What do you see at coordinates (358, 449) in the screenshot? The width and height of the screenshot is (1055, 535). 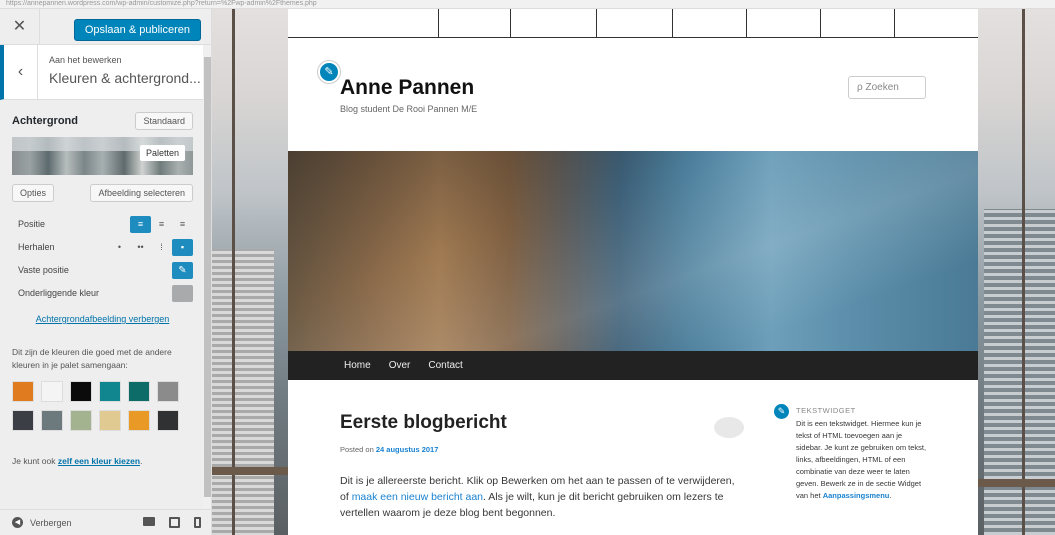 I see `posted-prefix: Posted on` at bounding box center [358, 449].